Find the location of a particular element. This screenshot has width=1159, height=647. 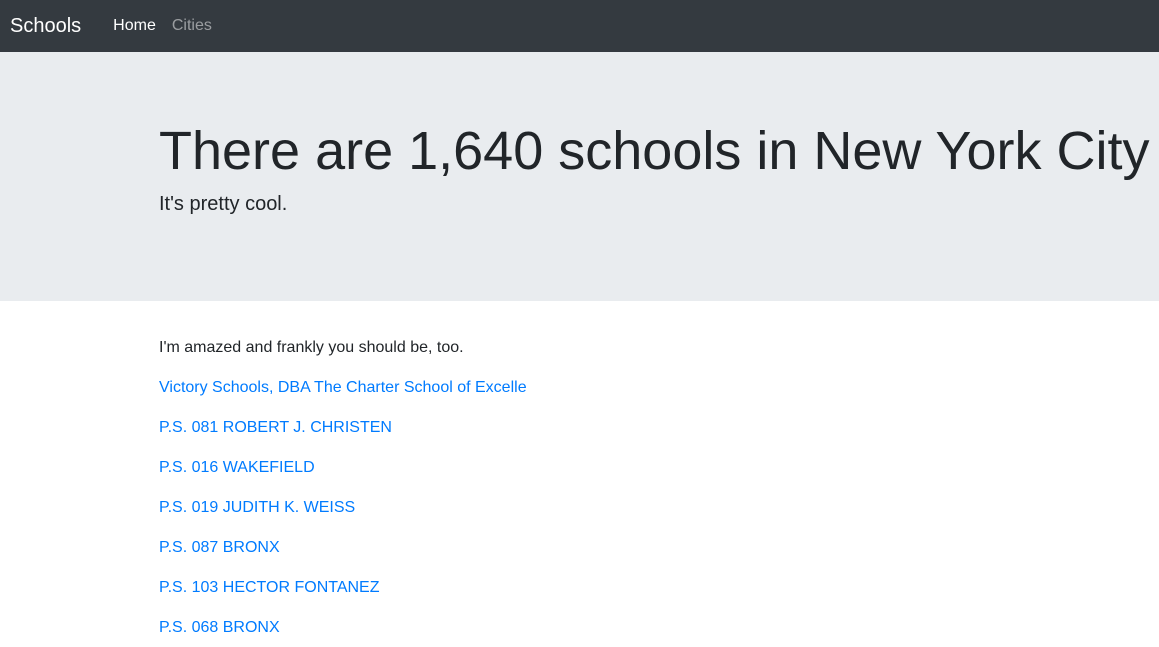

top-navbar: Schools Home Cities is located at coordinates (579, 26).